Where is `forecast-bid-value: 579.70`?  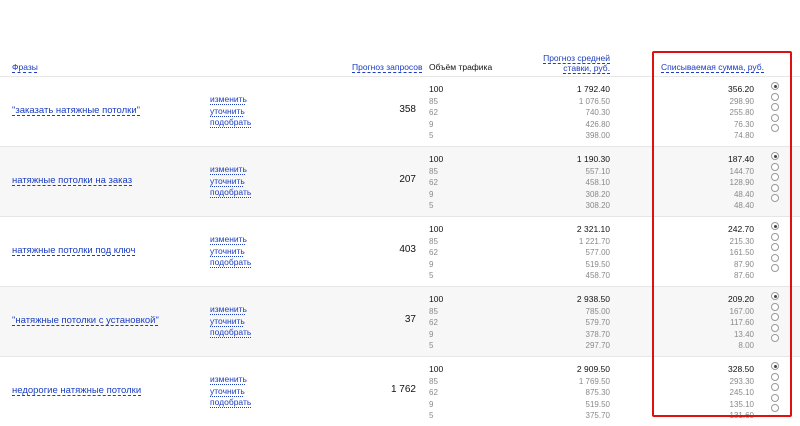 forecast-bid-value: 579.70 is located at coordinates (597, 322).